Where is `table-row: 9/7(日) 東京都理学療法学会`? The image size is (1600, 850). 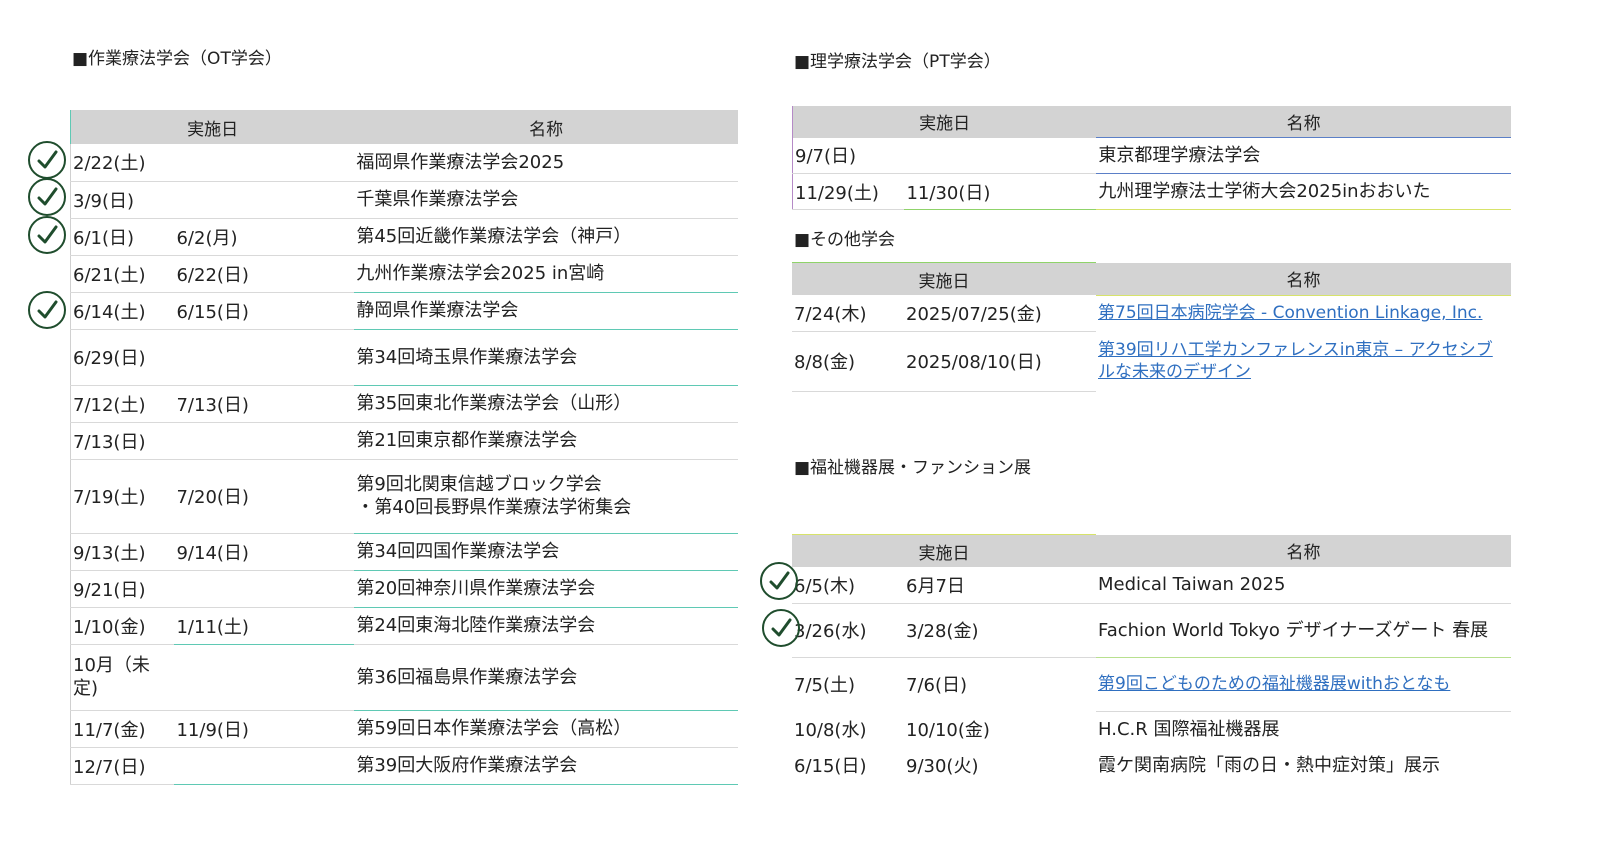 table-row: 9/7(日) 東京都理学療法学会 is located at coordinates (1151, 155).